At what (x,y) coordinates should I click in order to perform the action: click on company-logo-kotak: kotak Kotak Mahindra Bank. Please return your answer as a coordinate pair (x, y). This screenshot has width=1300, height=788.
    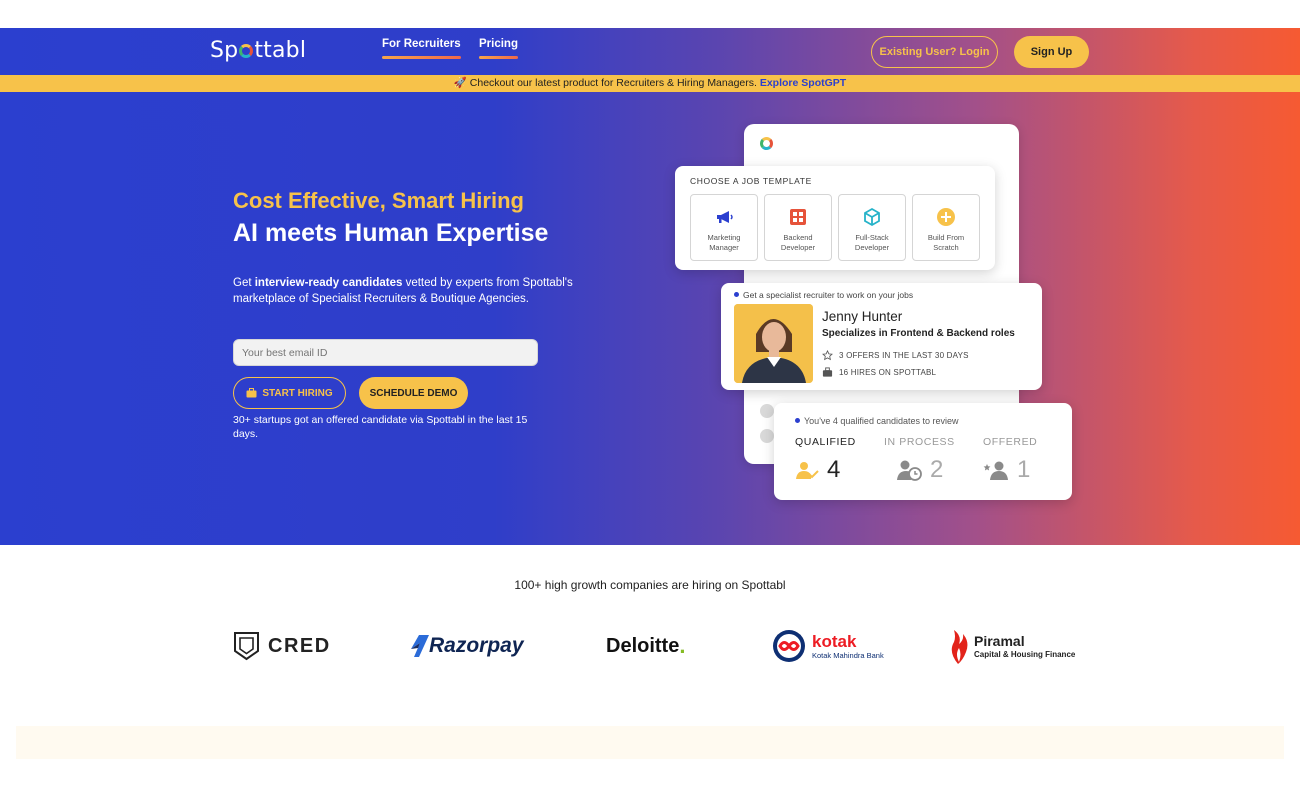
    Looking at the image, I should click on (827, 646).